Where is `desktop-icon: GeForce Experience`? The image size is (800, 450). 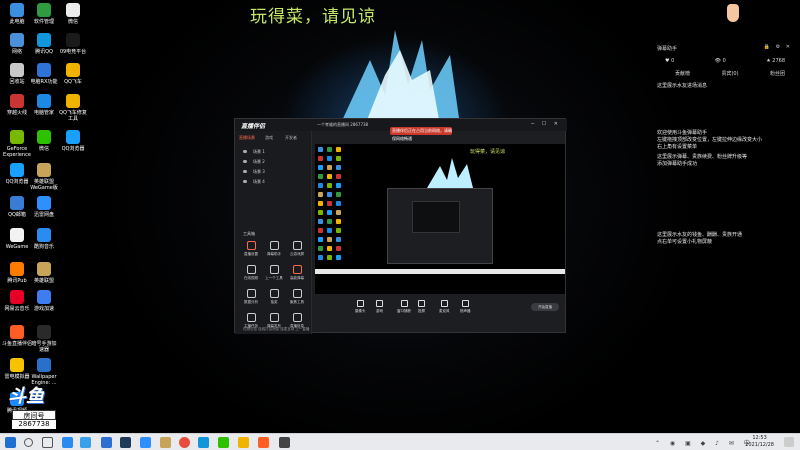
desktop-icon: GeForce Experience is located at coordinates (17, 144).